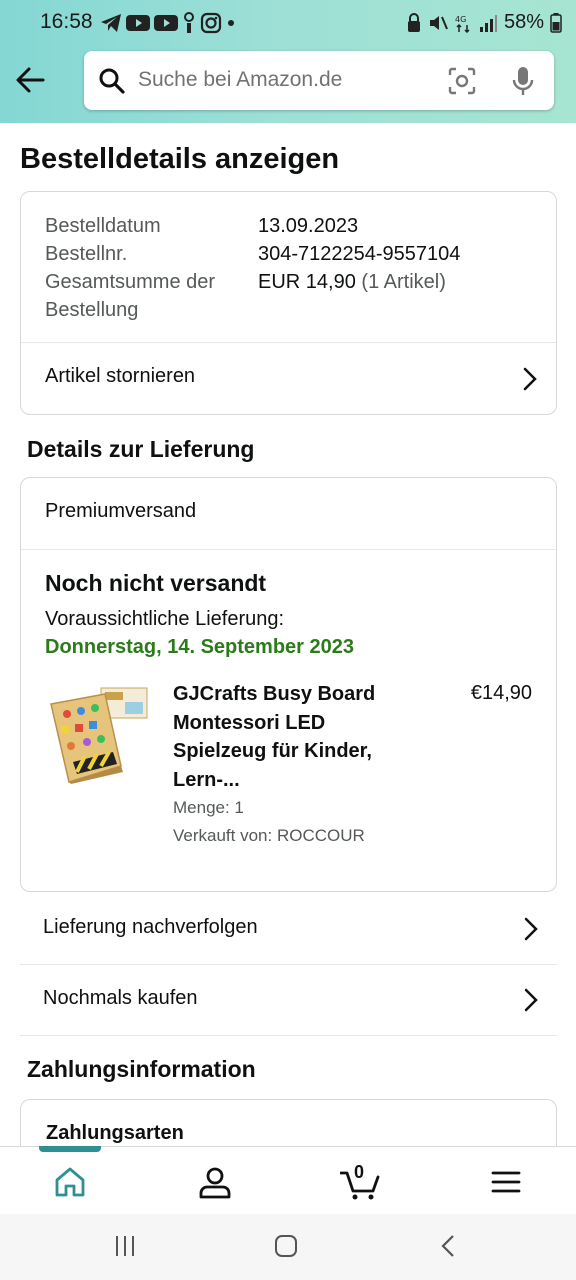 Image resolution: width=576 pixels, height=1280 pixels. Describe the element at coordinates (508, 1182) in the screenshot. I see `menu-icon` at that location.